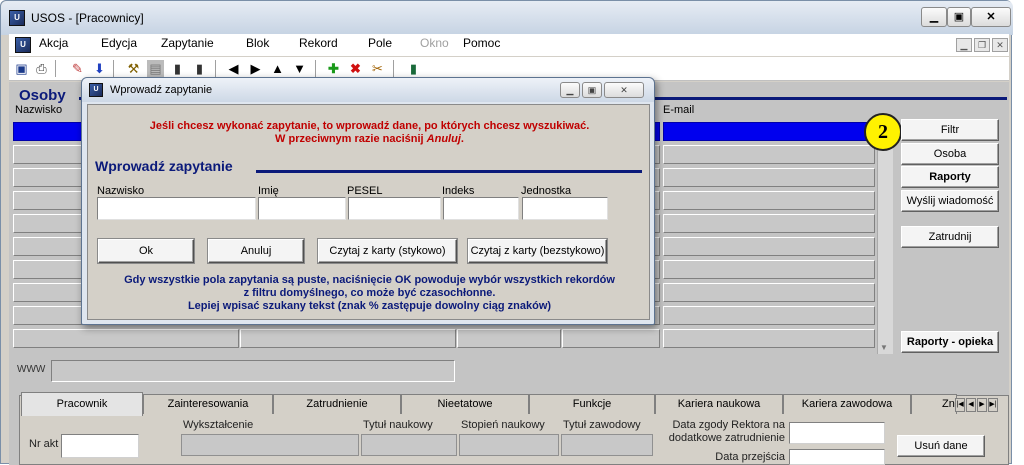  Describe the element at coordinates (299, 68) in the screenshot. I see `down-icon: ▼` at that location.